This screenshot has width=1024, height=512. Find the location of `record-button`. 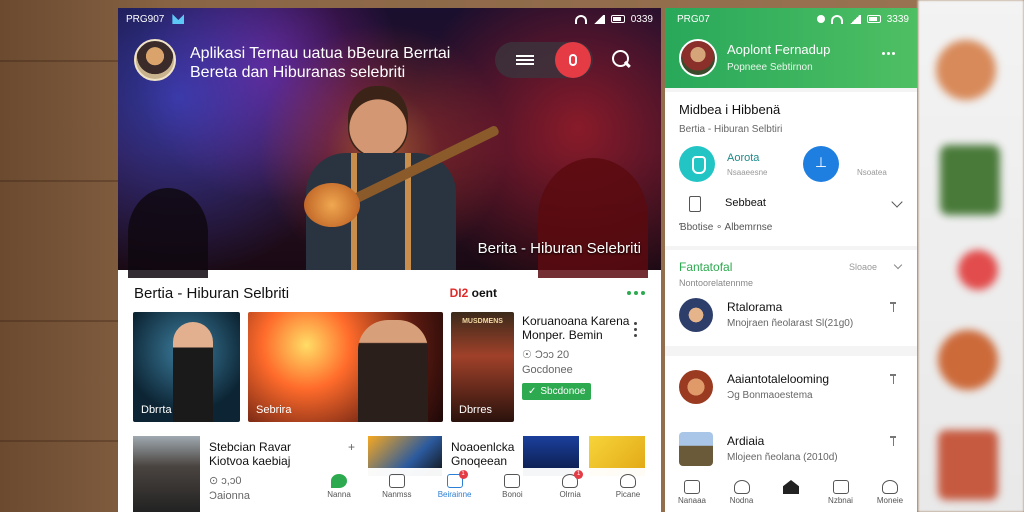

record-button is located at coordinates (573, 60).